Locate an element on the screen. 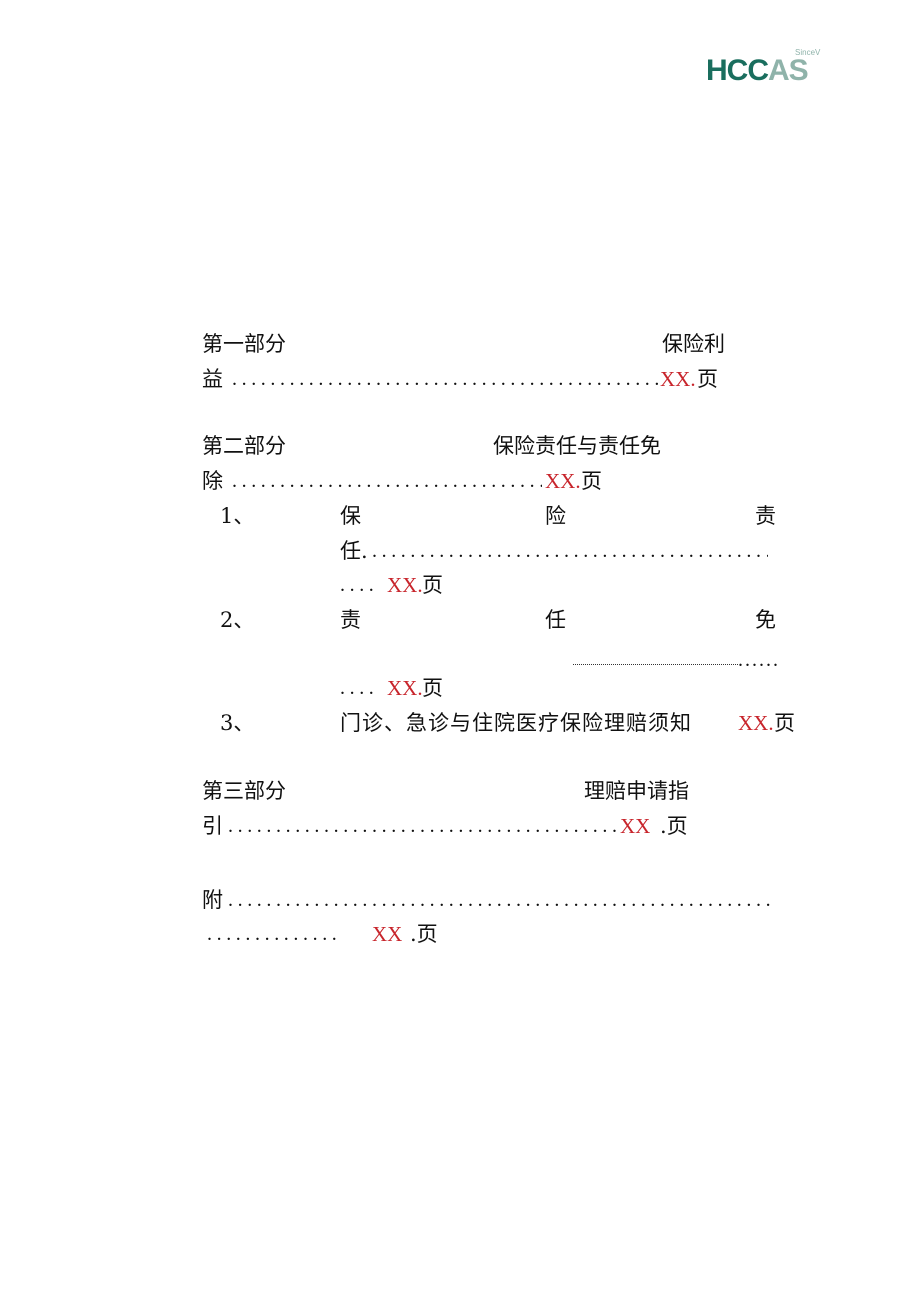  hccas-logo: HCCAS SinceV is located at coordinates (763, 67).